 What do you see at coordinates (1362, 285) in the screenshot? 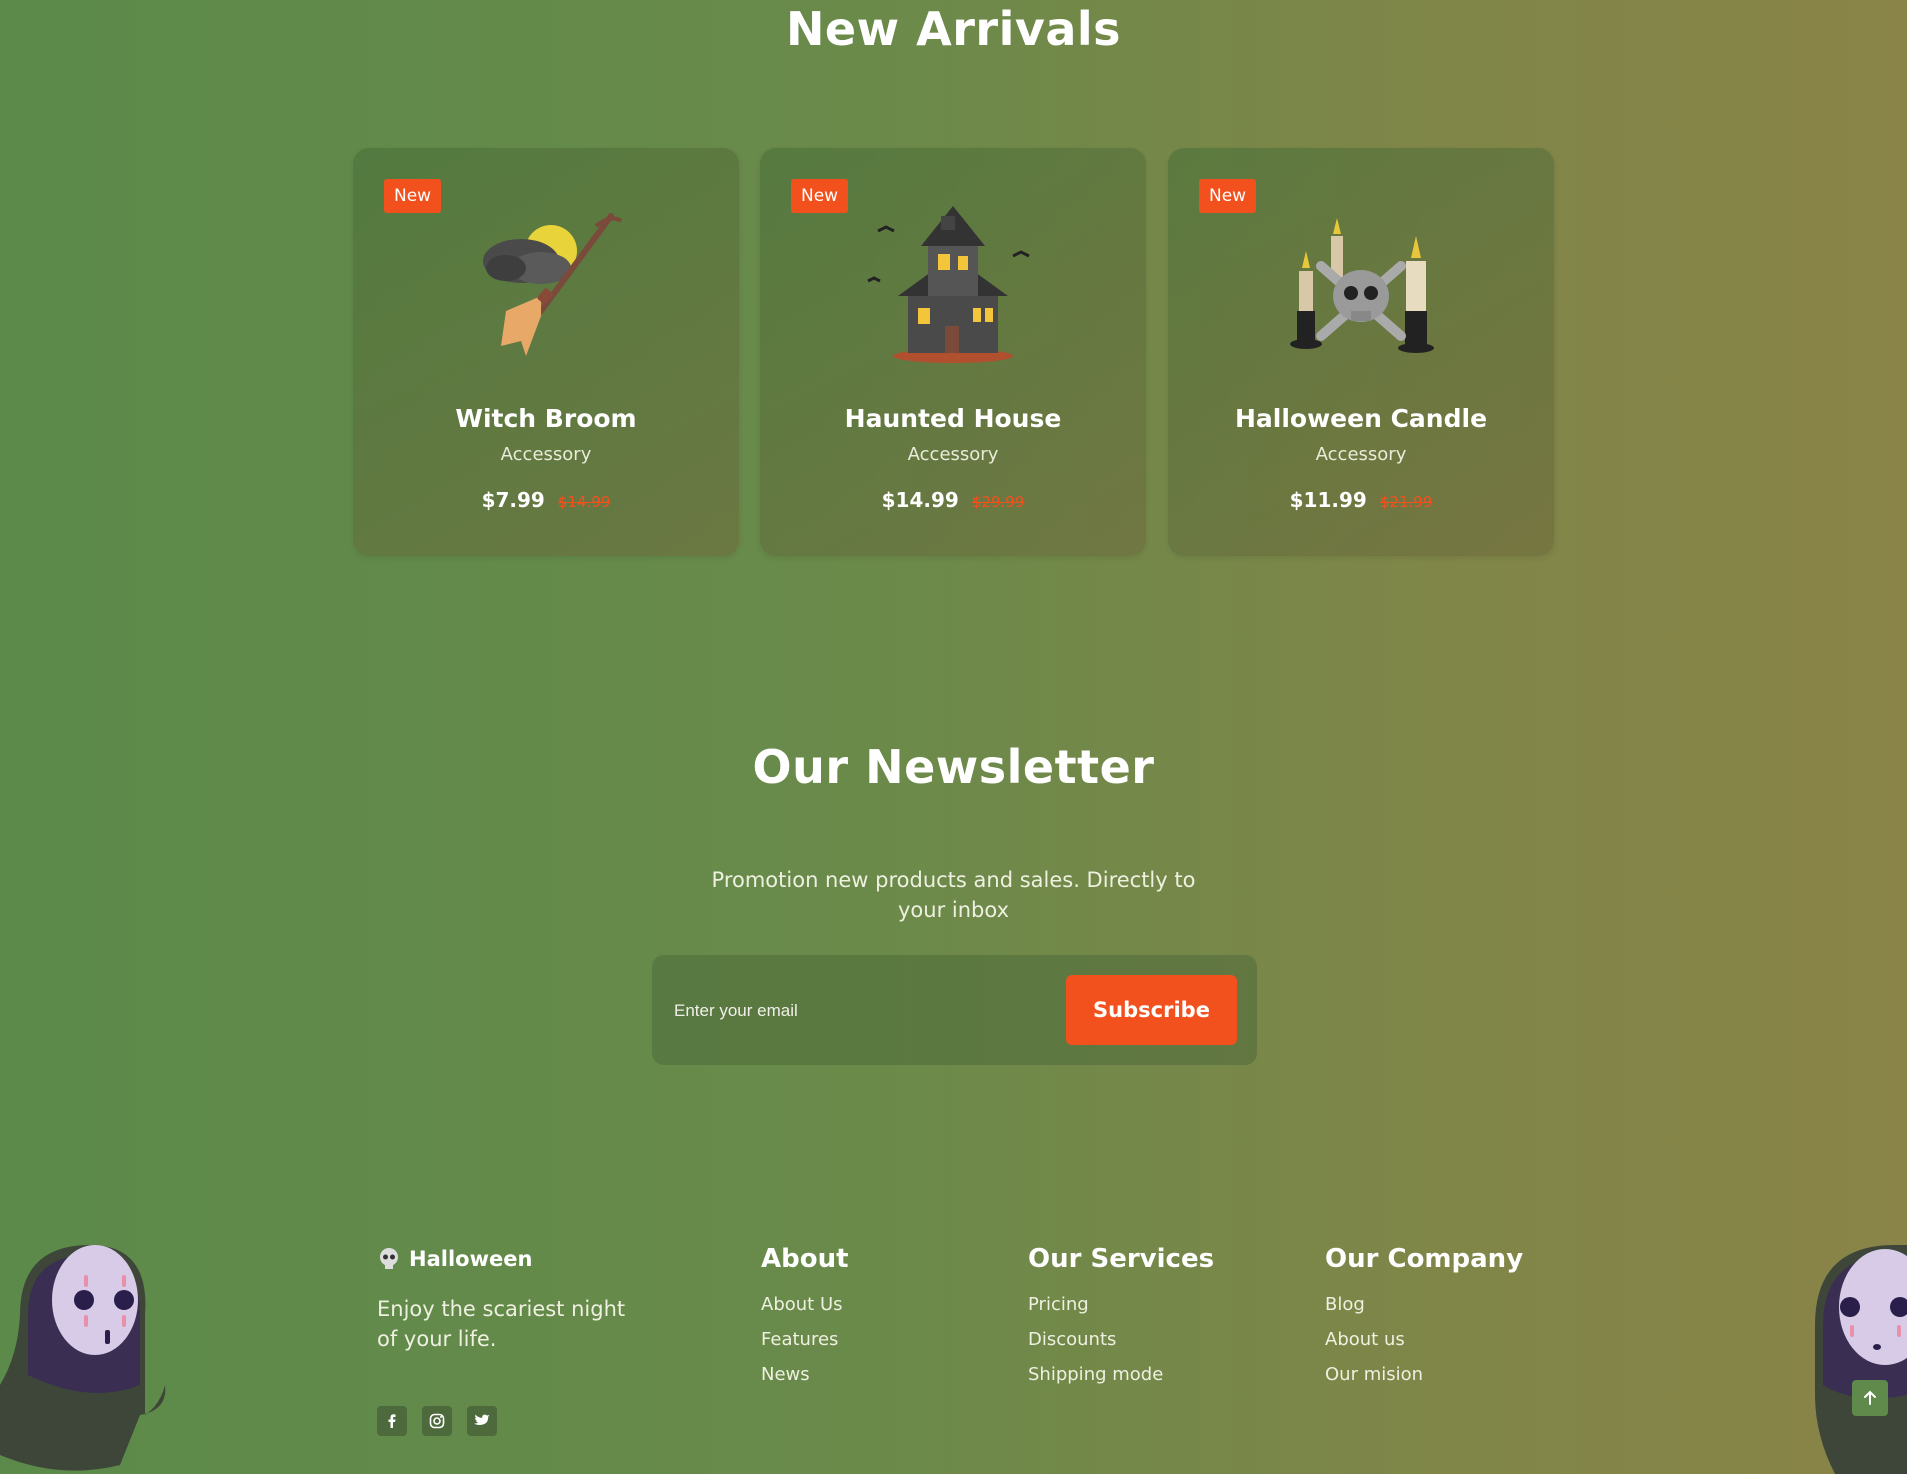
I see `halloween-candle-icon` at bounding box center [1362, 285].